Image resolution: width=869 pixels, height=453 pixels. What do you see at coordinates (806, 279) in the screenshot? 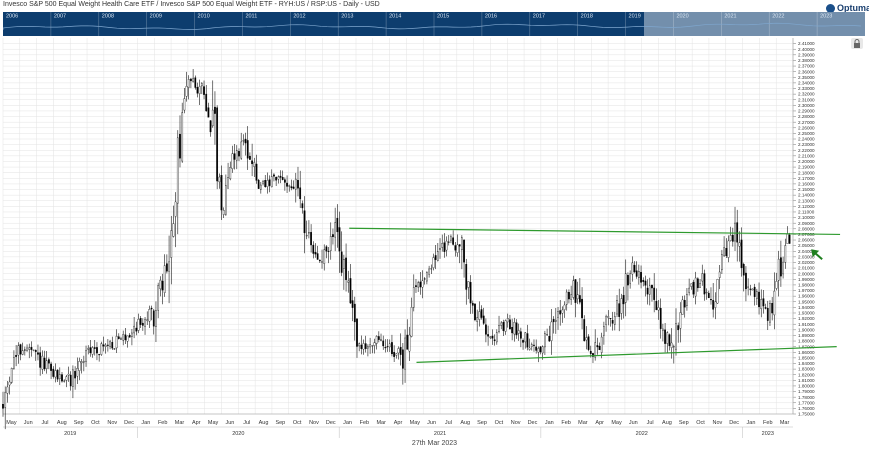
I see `y-tick-label: 1.99000` at bounding box center [806, 279].